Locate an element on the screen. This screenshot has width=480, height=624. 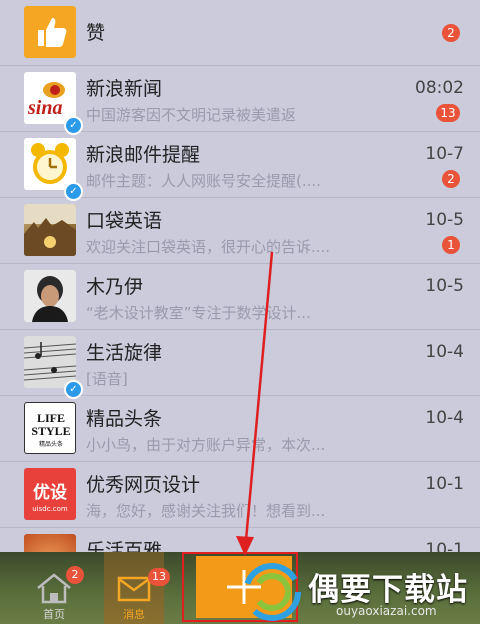
item-time: 10-7 is located at coordinates (444, 154).